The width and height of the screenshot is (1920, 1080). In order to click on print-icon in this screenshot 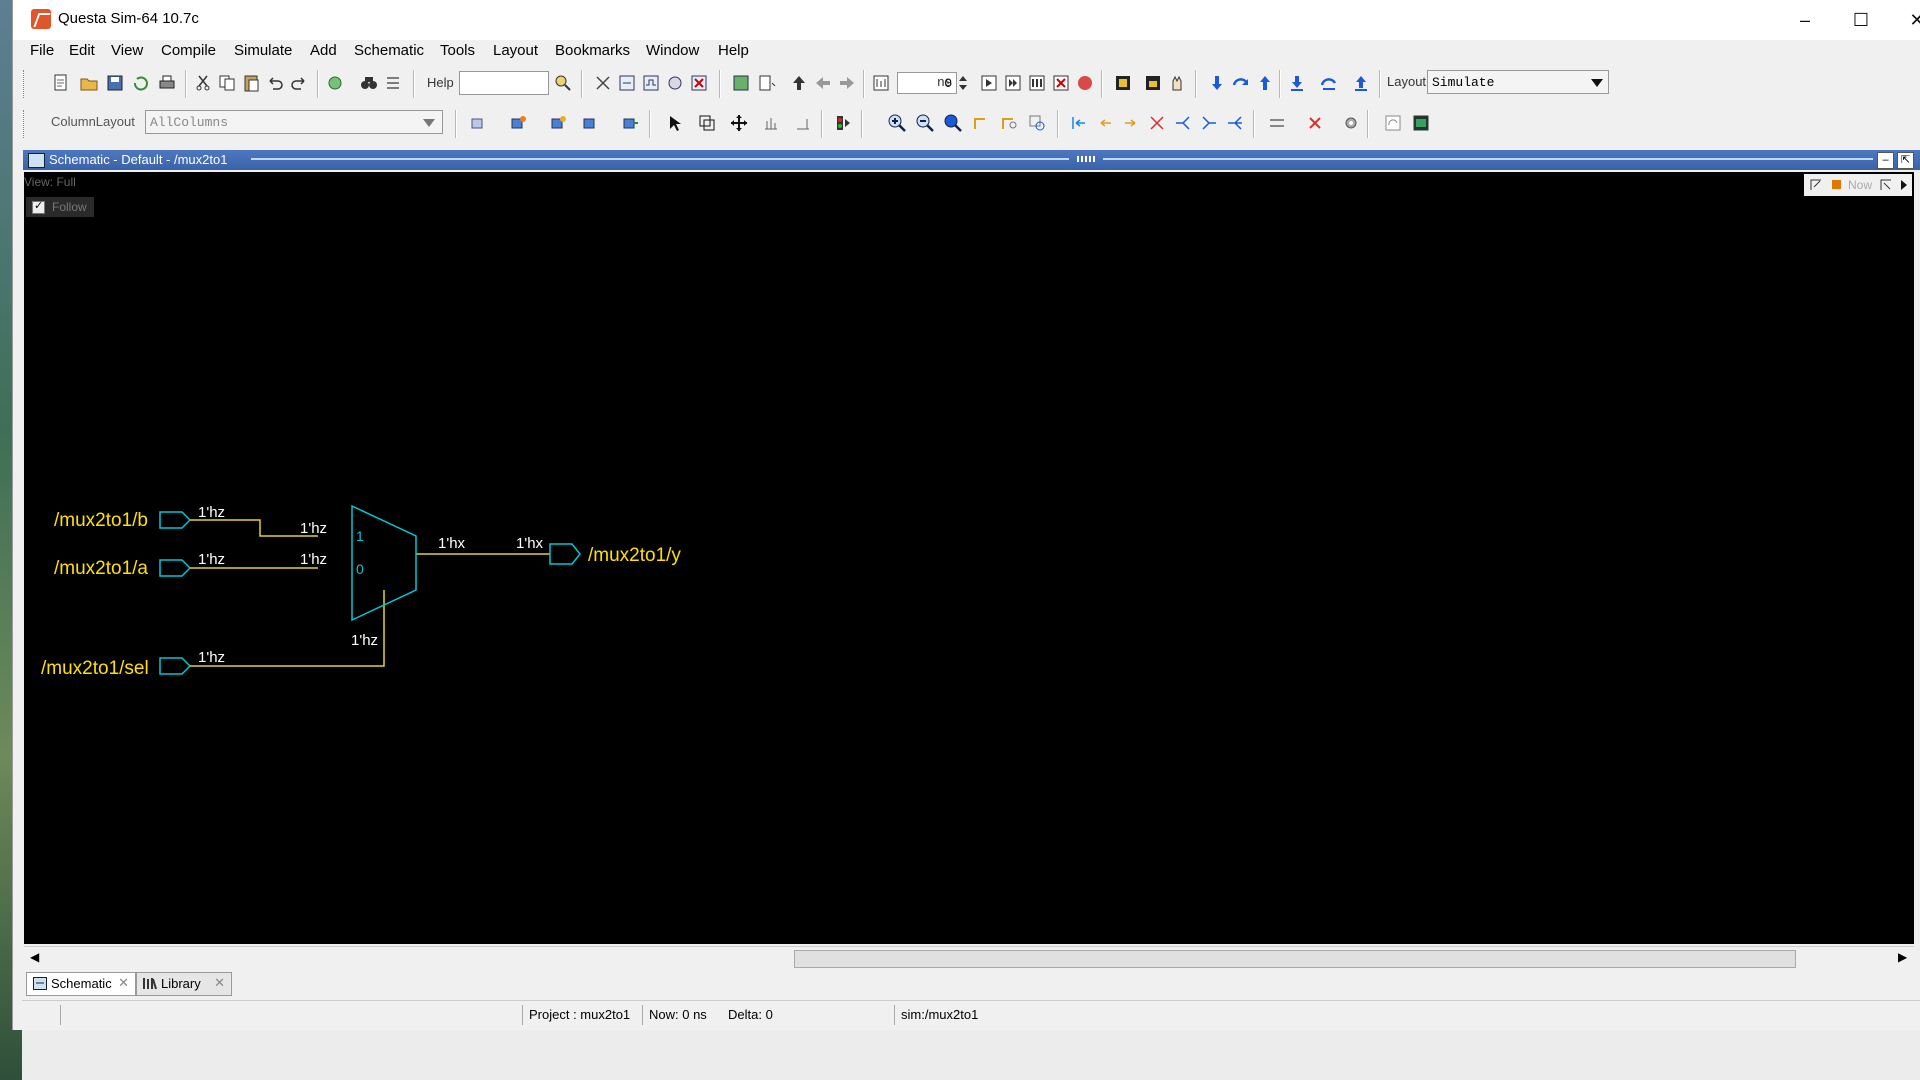, I will do `click(167, 83)`.